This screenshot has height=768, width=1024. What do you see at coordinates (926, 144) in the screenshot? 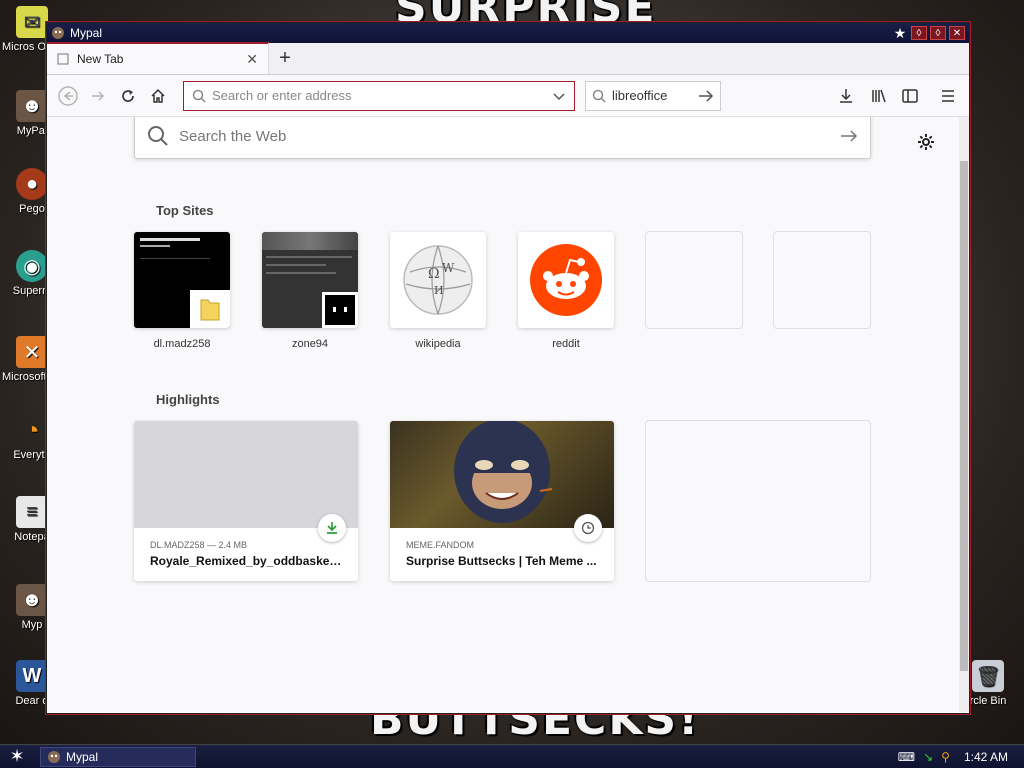
I see `gear-icon` at bounding box center [926, 144].